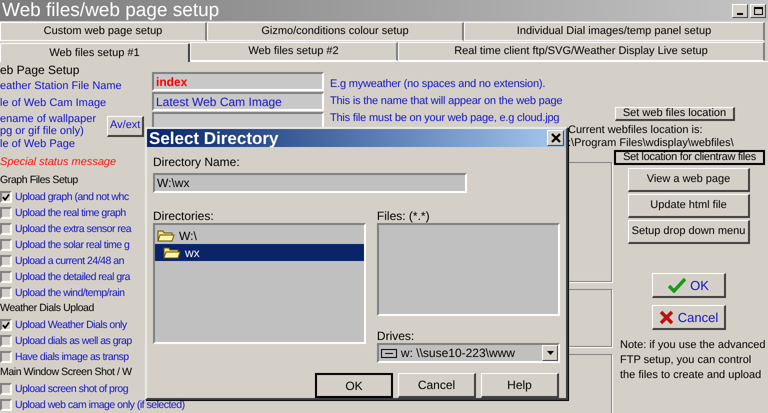 The height and width of the screenshot is (413, 768). I want to click on maximize-button, so click(758, 11).